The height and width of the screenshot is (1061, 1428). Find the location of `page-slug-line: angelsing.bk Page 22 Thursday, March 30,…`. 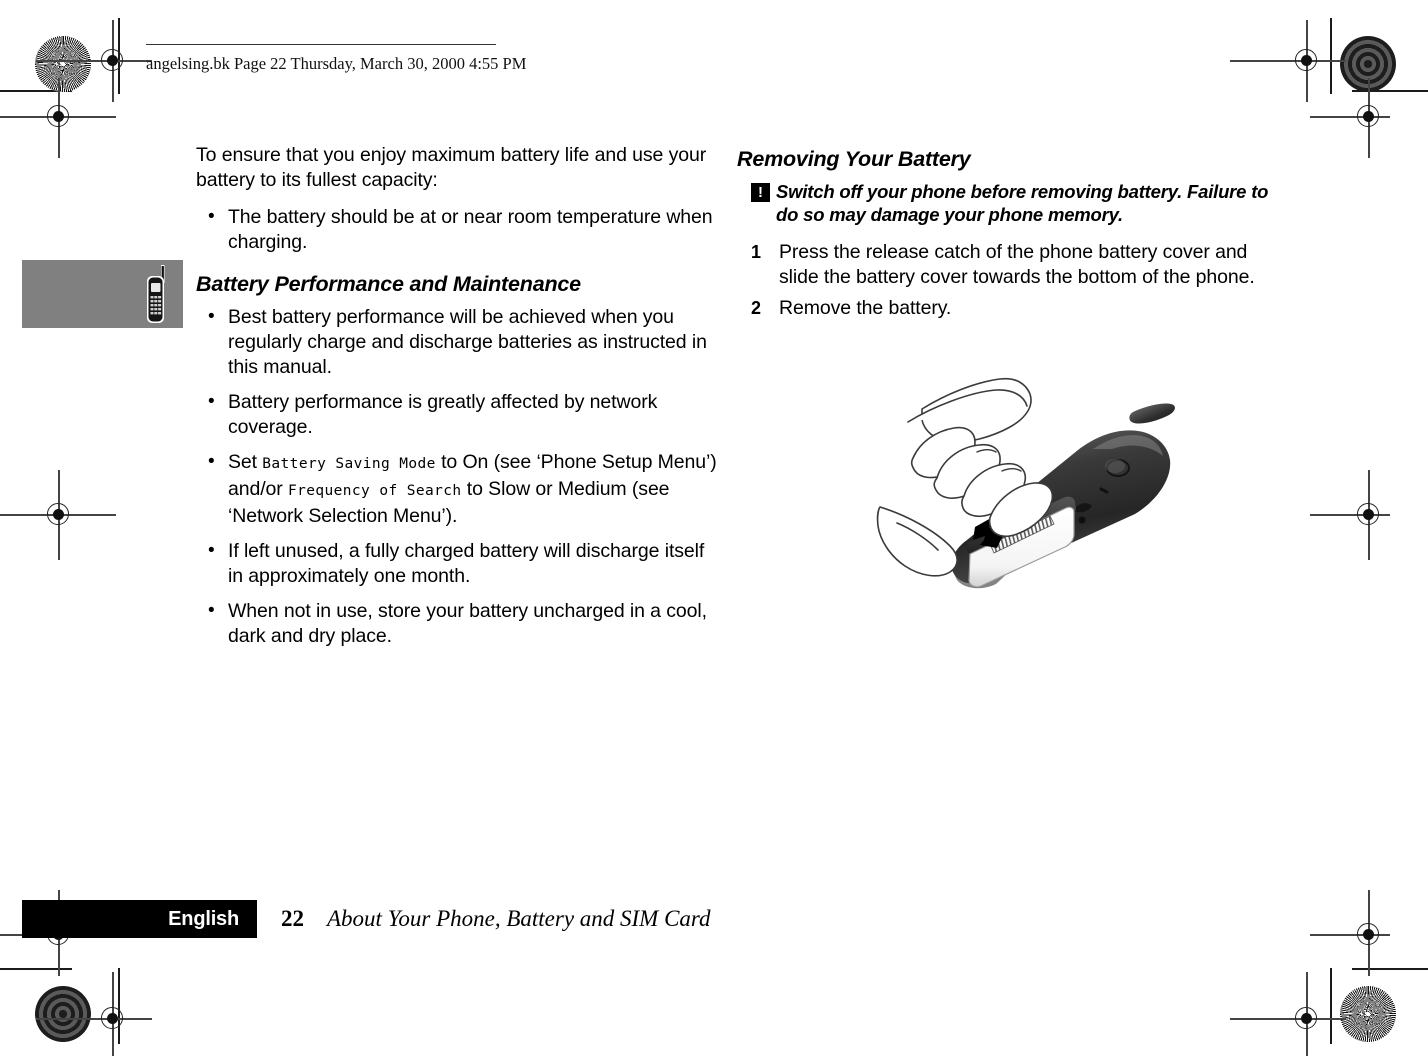

page-slug-line: angelsing.bk Page 22 Thursday, March 30,… is located at coordinates (336, 63).